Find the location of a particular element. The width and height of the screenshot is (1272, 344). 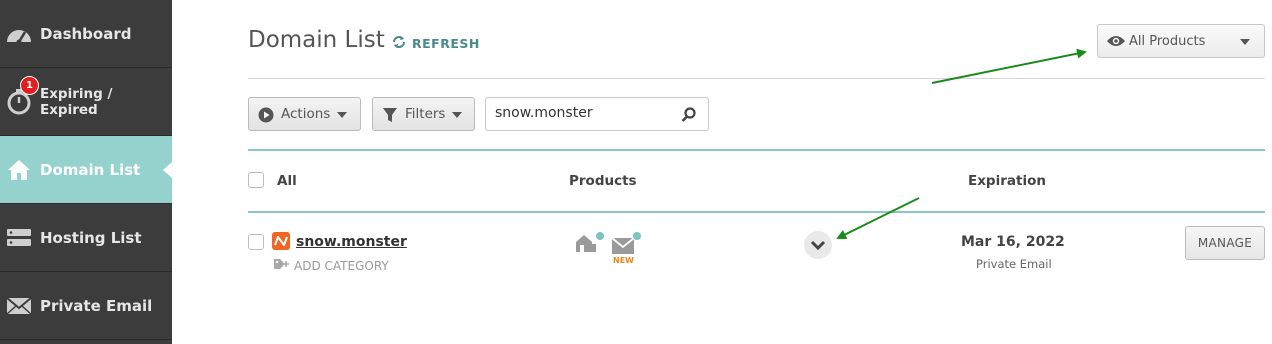

manage-button: MANAGE is located at coordinates (1225, 243).